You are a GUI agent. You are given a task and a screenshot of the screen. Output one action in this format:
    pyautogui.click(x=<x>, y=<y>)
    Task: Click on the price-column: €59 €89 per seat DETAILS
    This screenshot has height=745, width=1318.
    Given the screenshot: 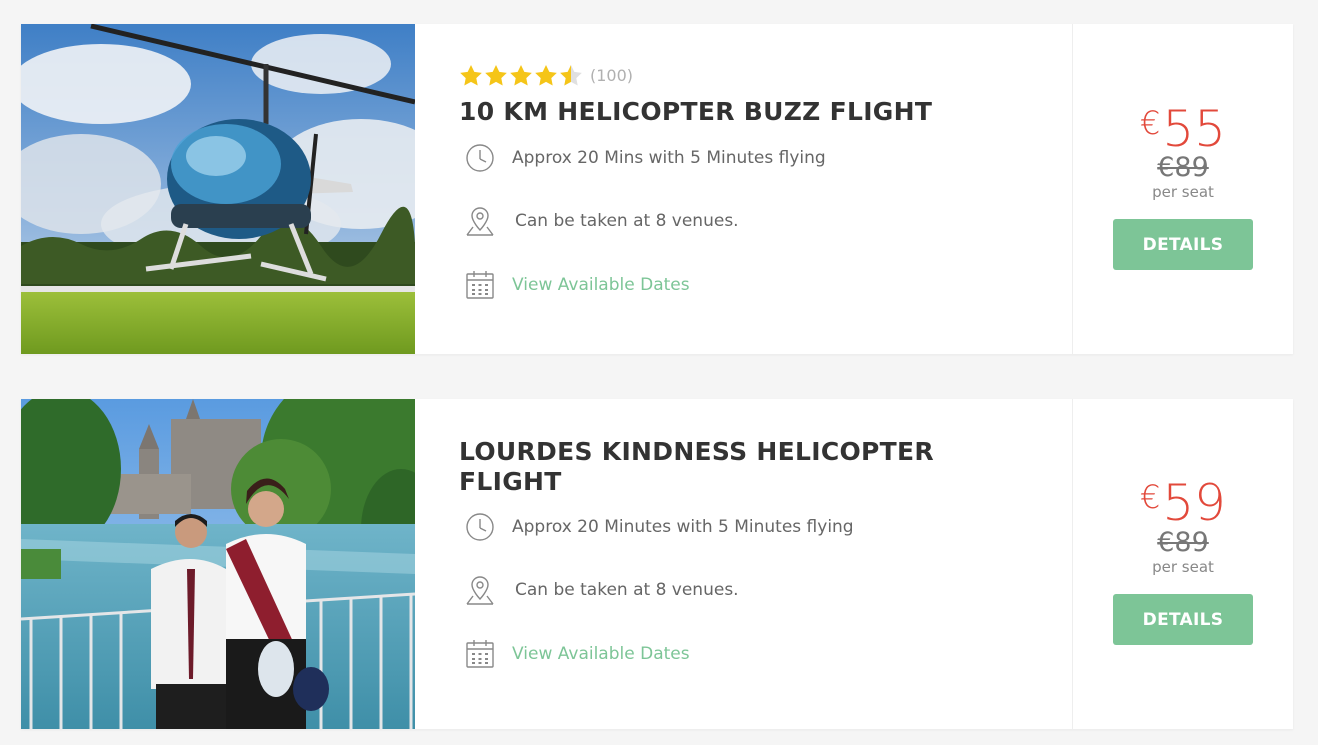 What is the action you would take?
    pyautogui.click(x=1183, y=564)
    